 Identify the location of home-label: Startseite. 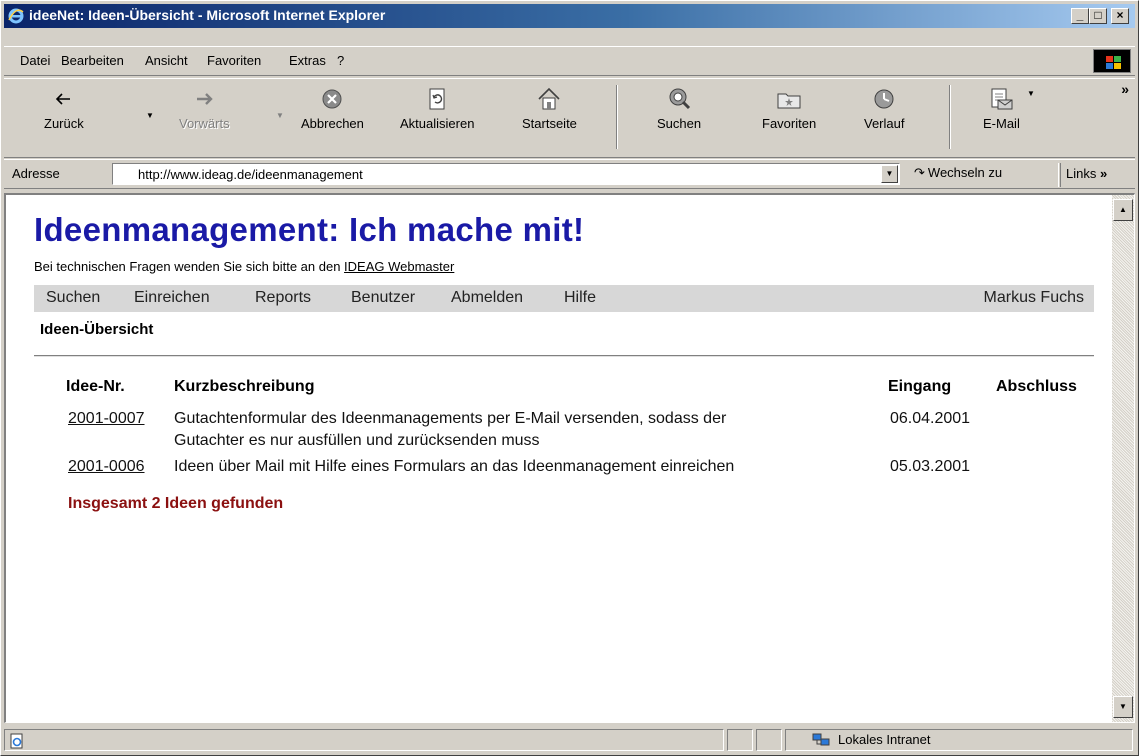
(549, 123).